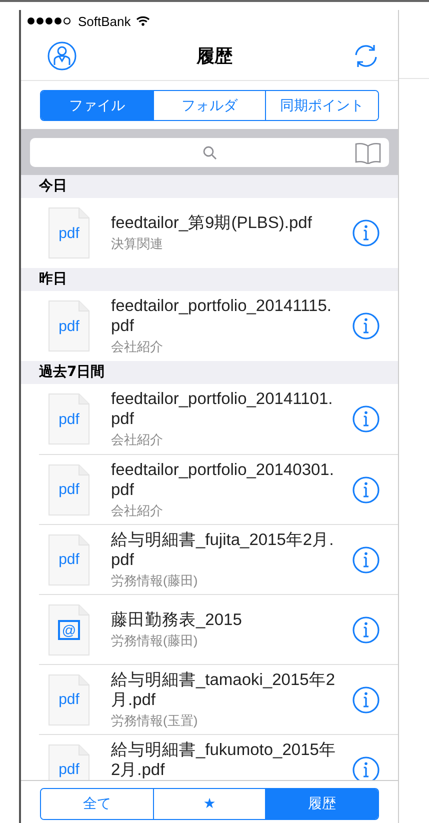  I want to click on file-name: 給与明細書_tamaoki_2015年2月.pdf, so click(223, 690).